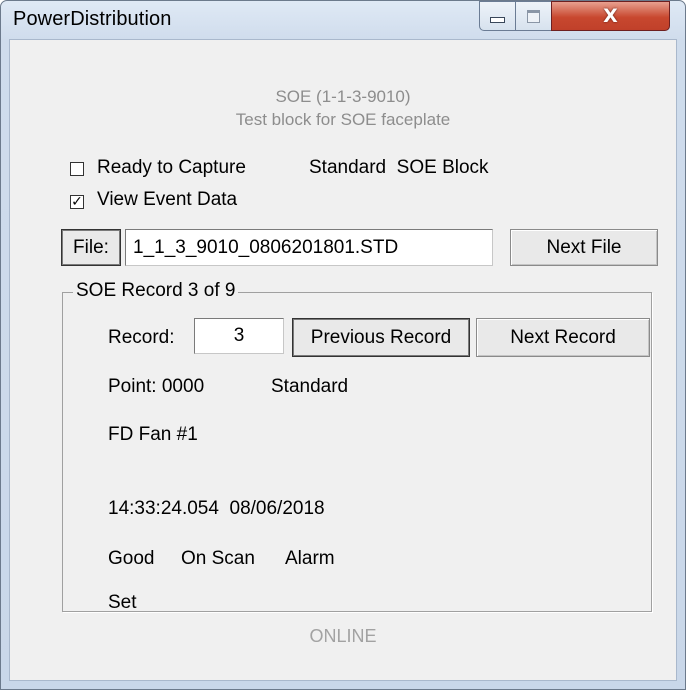  What do you see at coordinates (381, 337) in the screenshot?
I see `previous-record-button: Previous Record` at bounding box center [381, 337].